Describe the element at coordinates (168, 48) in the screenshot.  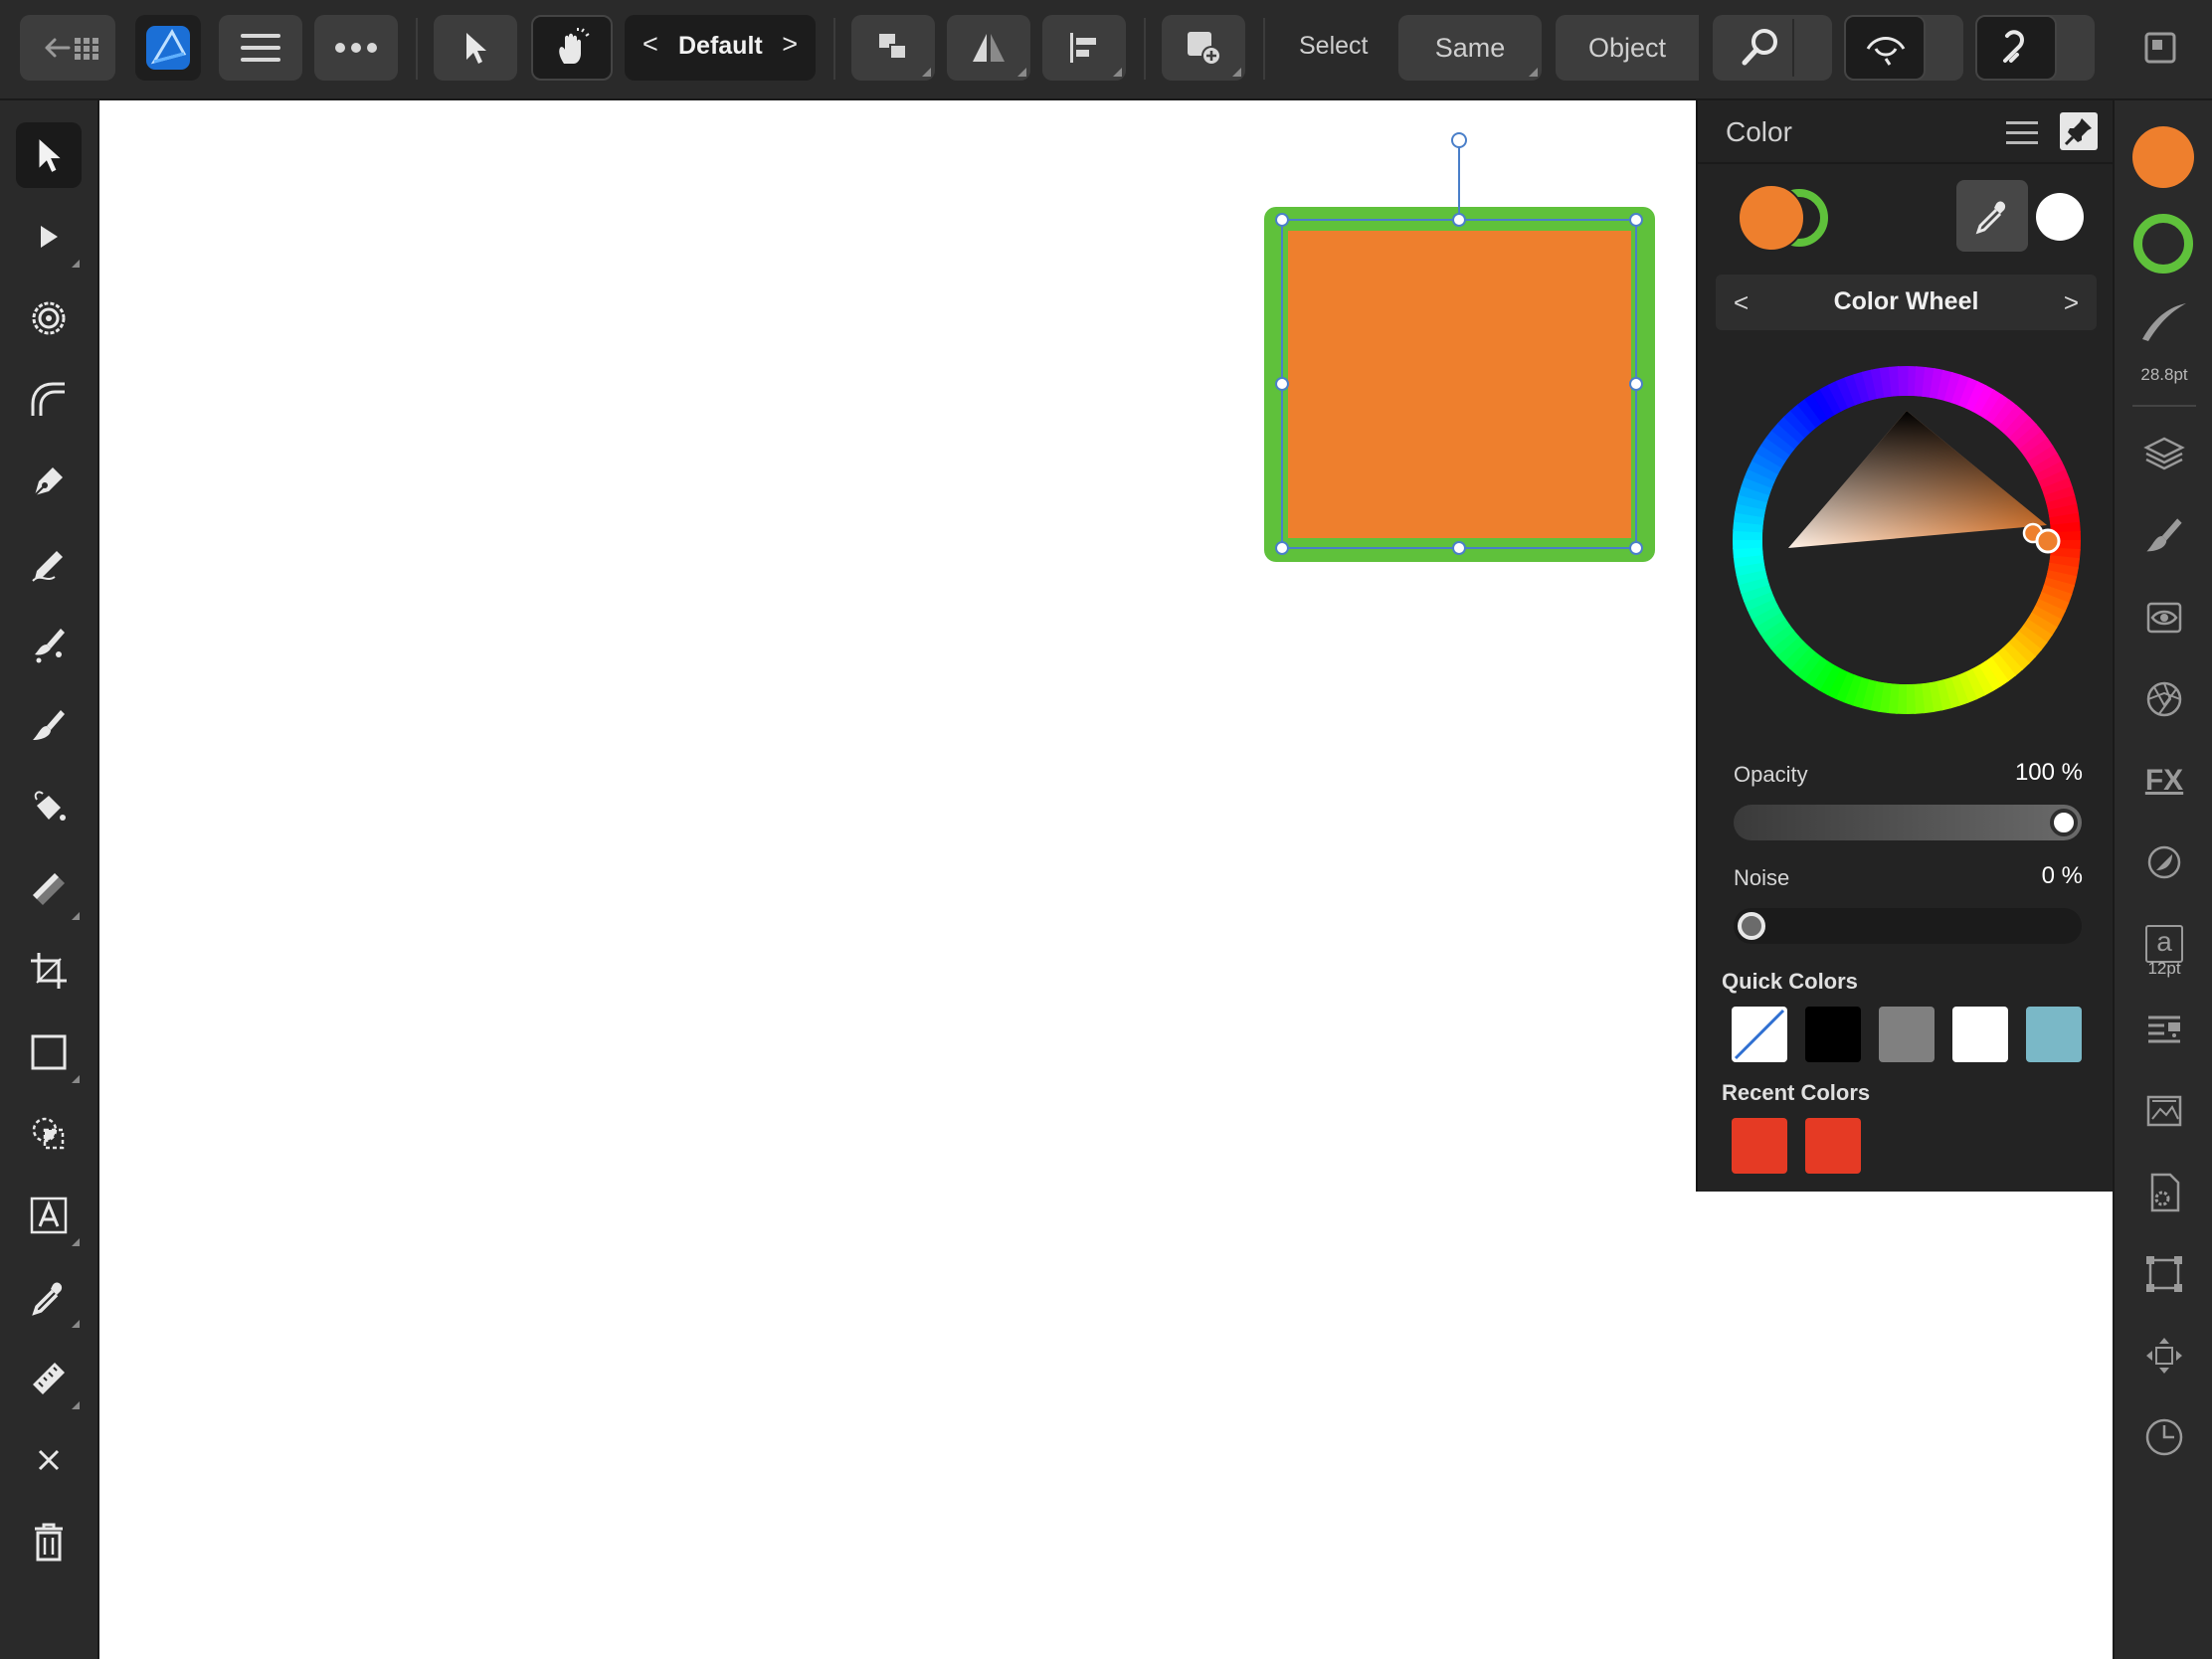
I see `persona-button` at that location.